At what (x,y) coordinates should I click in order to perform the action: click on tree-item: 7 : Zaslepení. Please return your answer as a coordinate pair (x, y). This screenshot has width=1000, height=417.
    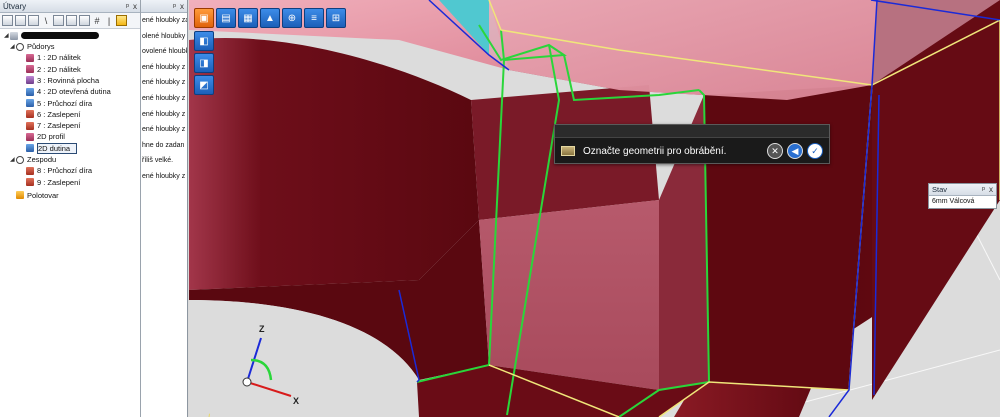
    Looking at the image, I should click on (53, 125).